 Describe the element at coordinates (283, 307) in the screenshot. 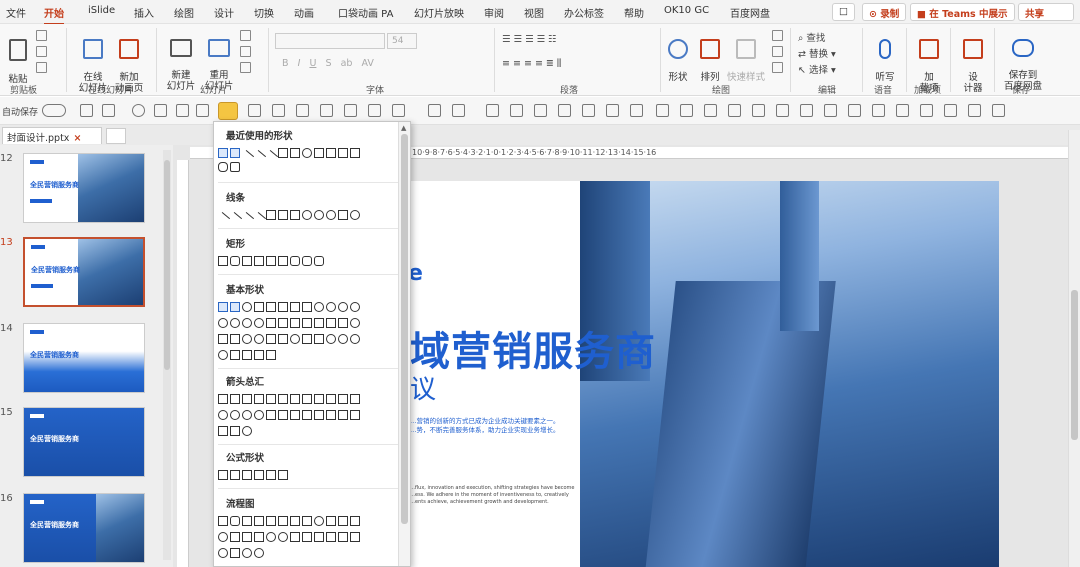

I see `parallelogram-shape` at that location.